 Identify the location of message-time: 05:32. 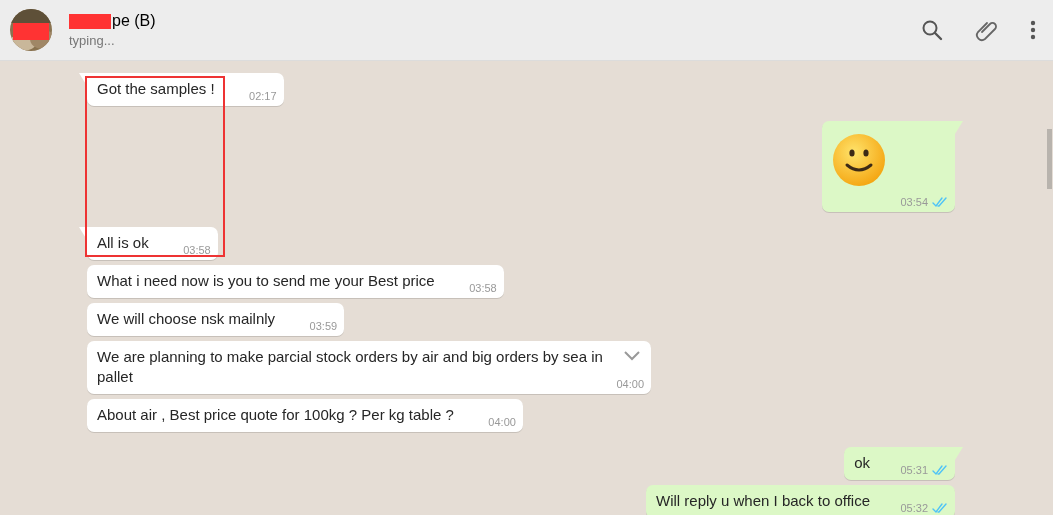
(914, 508).